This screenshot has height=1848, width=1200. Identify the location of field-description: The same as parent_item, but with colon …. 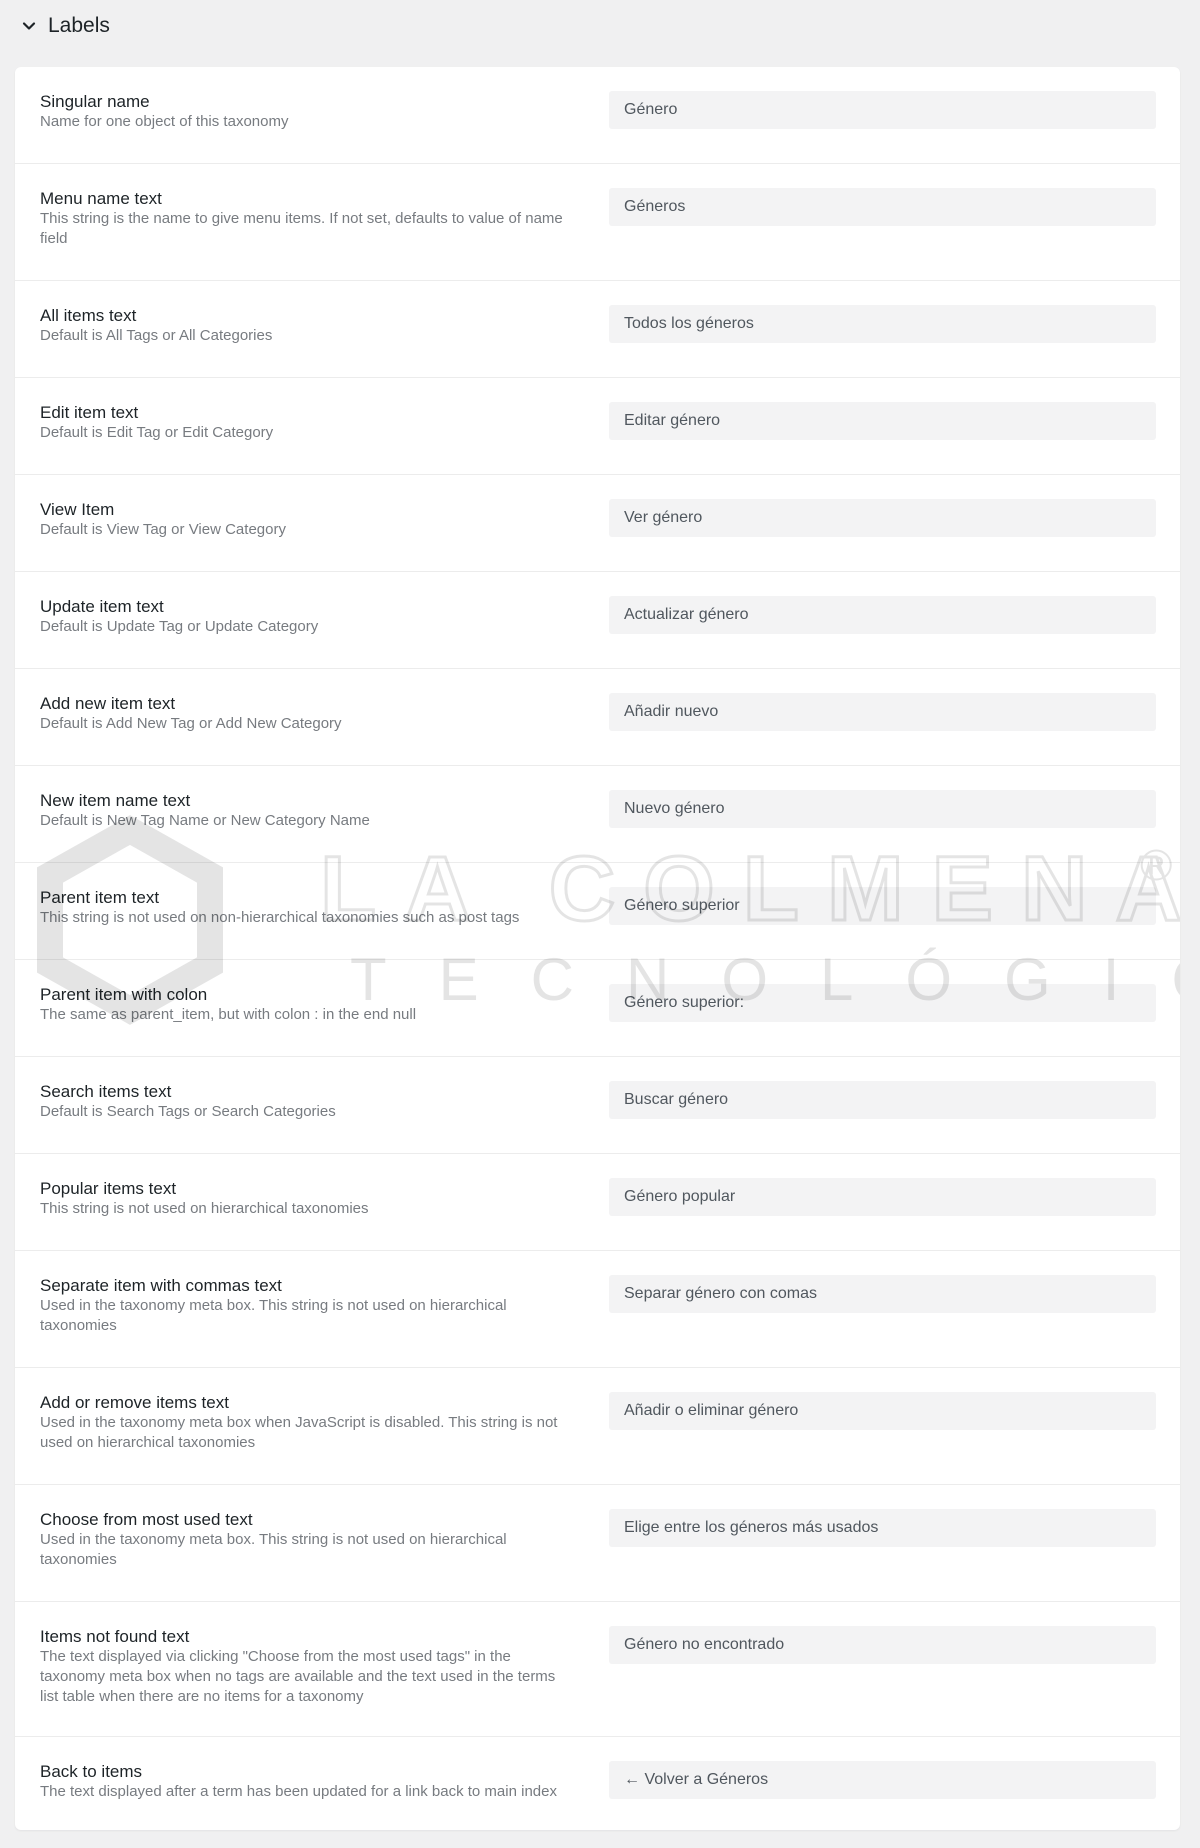
(228, 1014).